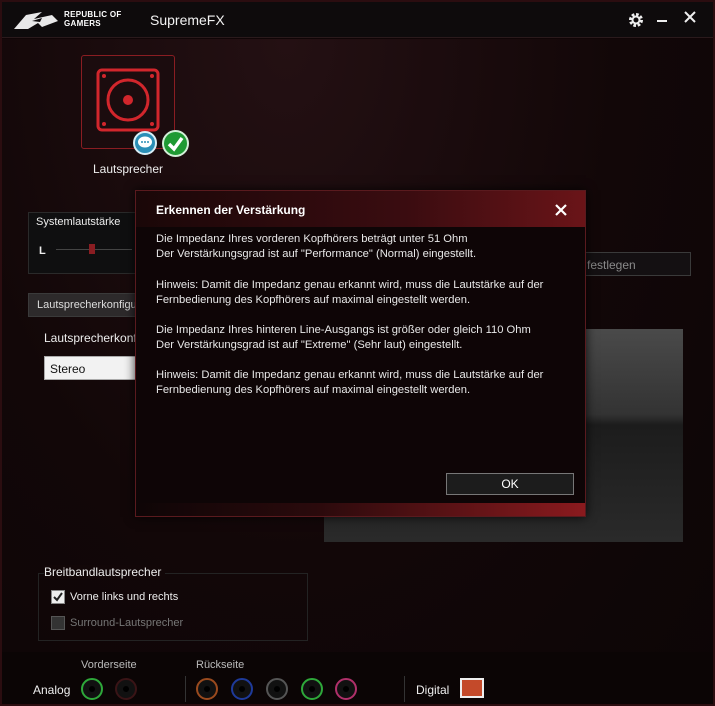 This screenshot has width=715, height=706. Describe the element at coordinates (68, 369) in the screenshot. I see `selected-value: Stereo` at that location.